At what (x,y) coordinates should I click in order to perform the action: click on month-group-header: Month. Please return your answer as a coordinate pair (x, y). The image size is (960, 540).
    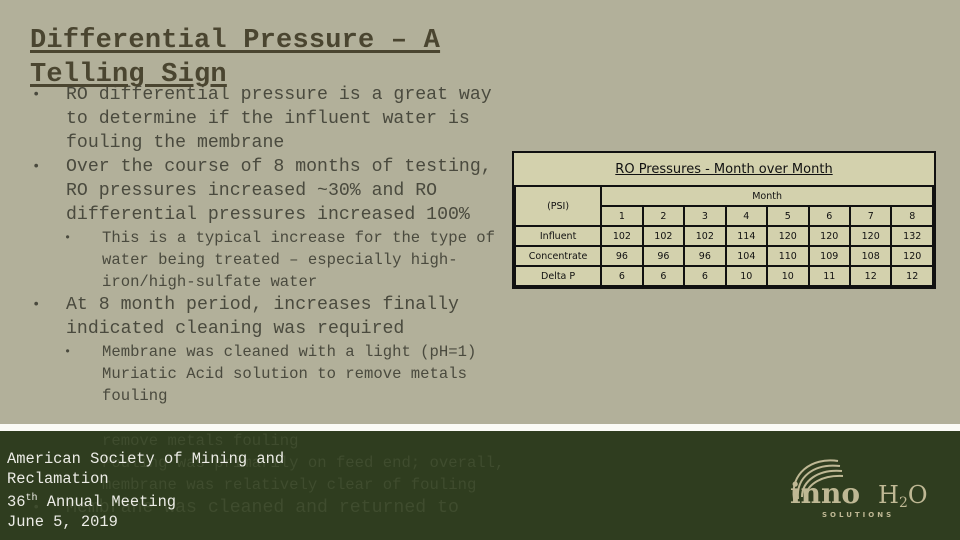
    Looking at the image, I should click on (767, 196).